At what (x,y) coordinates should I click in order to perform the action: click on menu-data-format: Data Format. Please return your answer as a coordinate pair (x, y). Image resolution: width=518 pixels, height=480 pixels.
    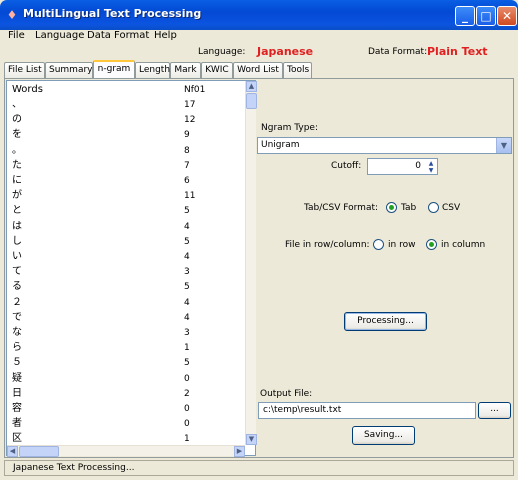
    Looking at the image, I should click on (118, 36).